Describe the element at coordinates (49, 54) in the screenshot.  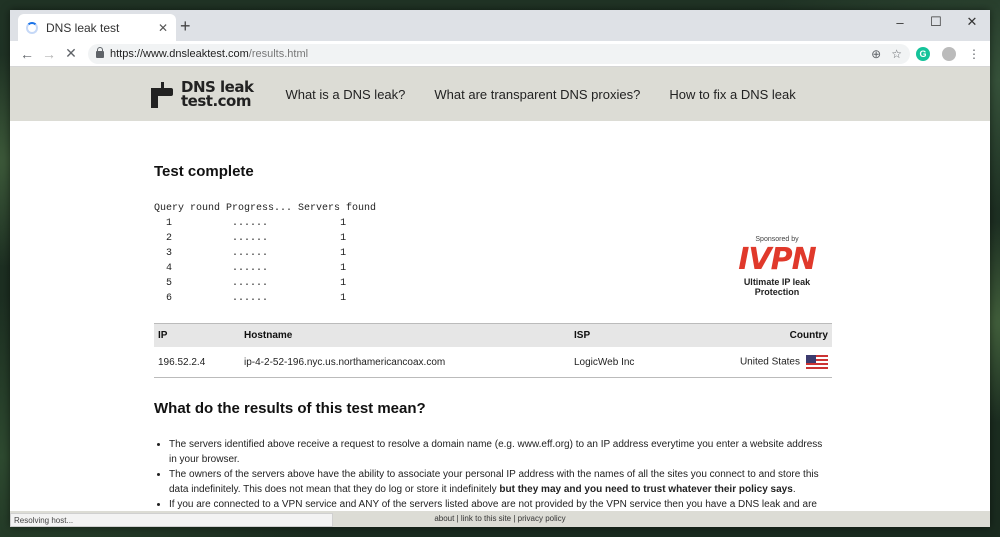
I see `forward-arrow-icon: →` at that location.